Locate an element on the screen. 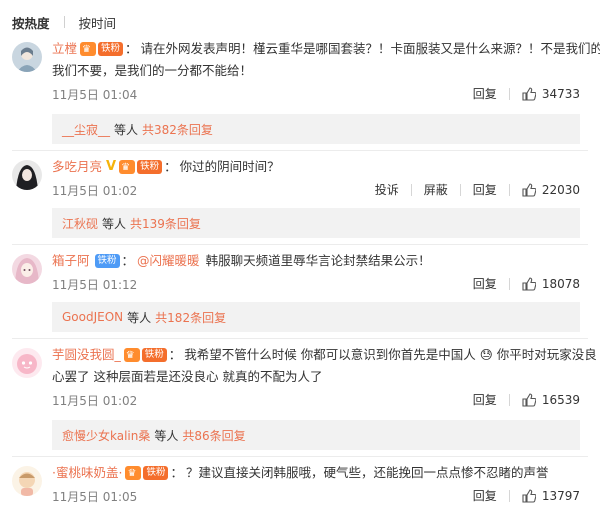 The image size is (600, 508). comment-actions: 回复 18078 is located at coordinates (526, 283).